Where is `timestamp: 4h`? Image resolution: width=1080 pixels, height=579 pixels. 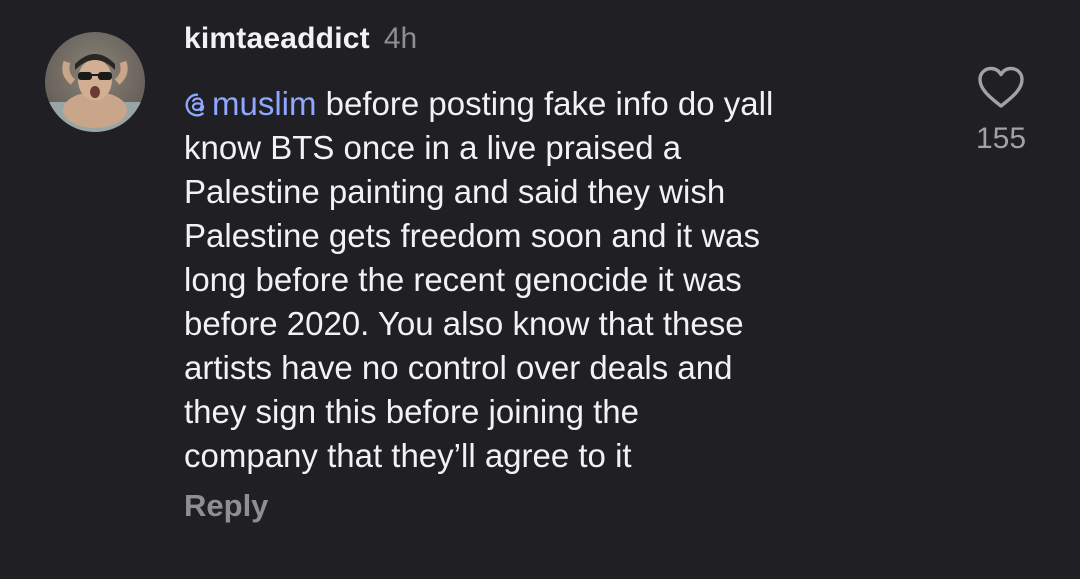
timestamp: 4h is located at coordinates (400, 38).